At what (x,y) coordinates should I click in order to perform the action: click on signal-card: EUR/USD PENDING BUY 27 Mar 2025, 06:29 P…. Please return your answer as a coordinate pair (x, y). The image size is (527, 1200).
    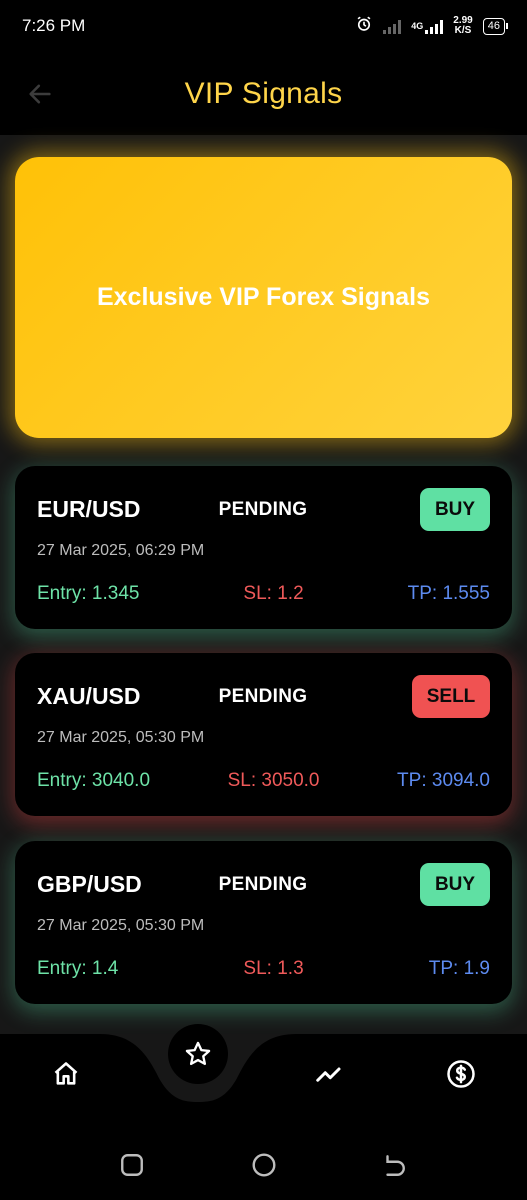
    Looking at the image, I should click on (263, 547).